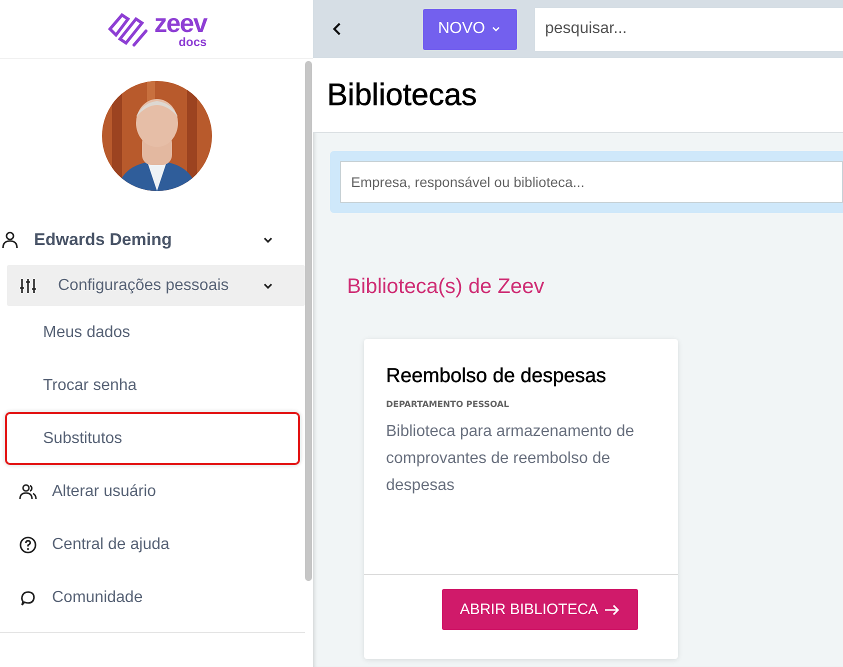  Describe the element at coordinates (402, 95) in the screenshot. I see `page-title: Bibliotecas` at that location.